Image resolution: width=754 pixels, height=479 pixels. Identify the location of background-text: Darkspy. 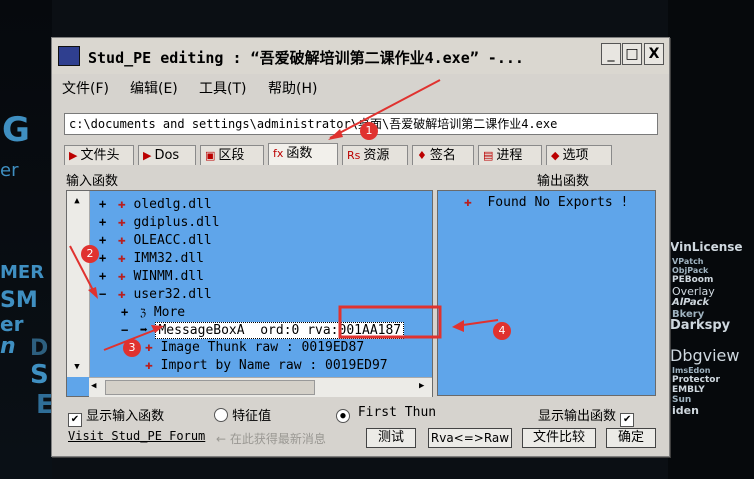
(700, 325).